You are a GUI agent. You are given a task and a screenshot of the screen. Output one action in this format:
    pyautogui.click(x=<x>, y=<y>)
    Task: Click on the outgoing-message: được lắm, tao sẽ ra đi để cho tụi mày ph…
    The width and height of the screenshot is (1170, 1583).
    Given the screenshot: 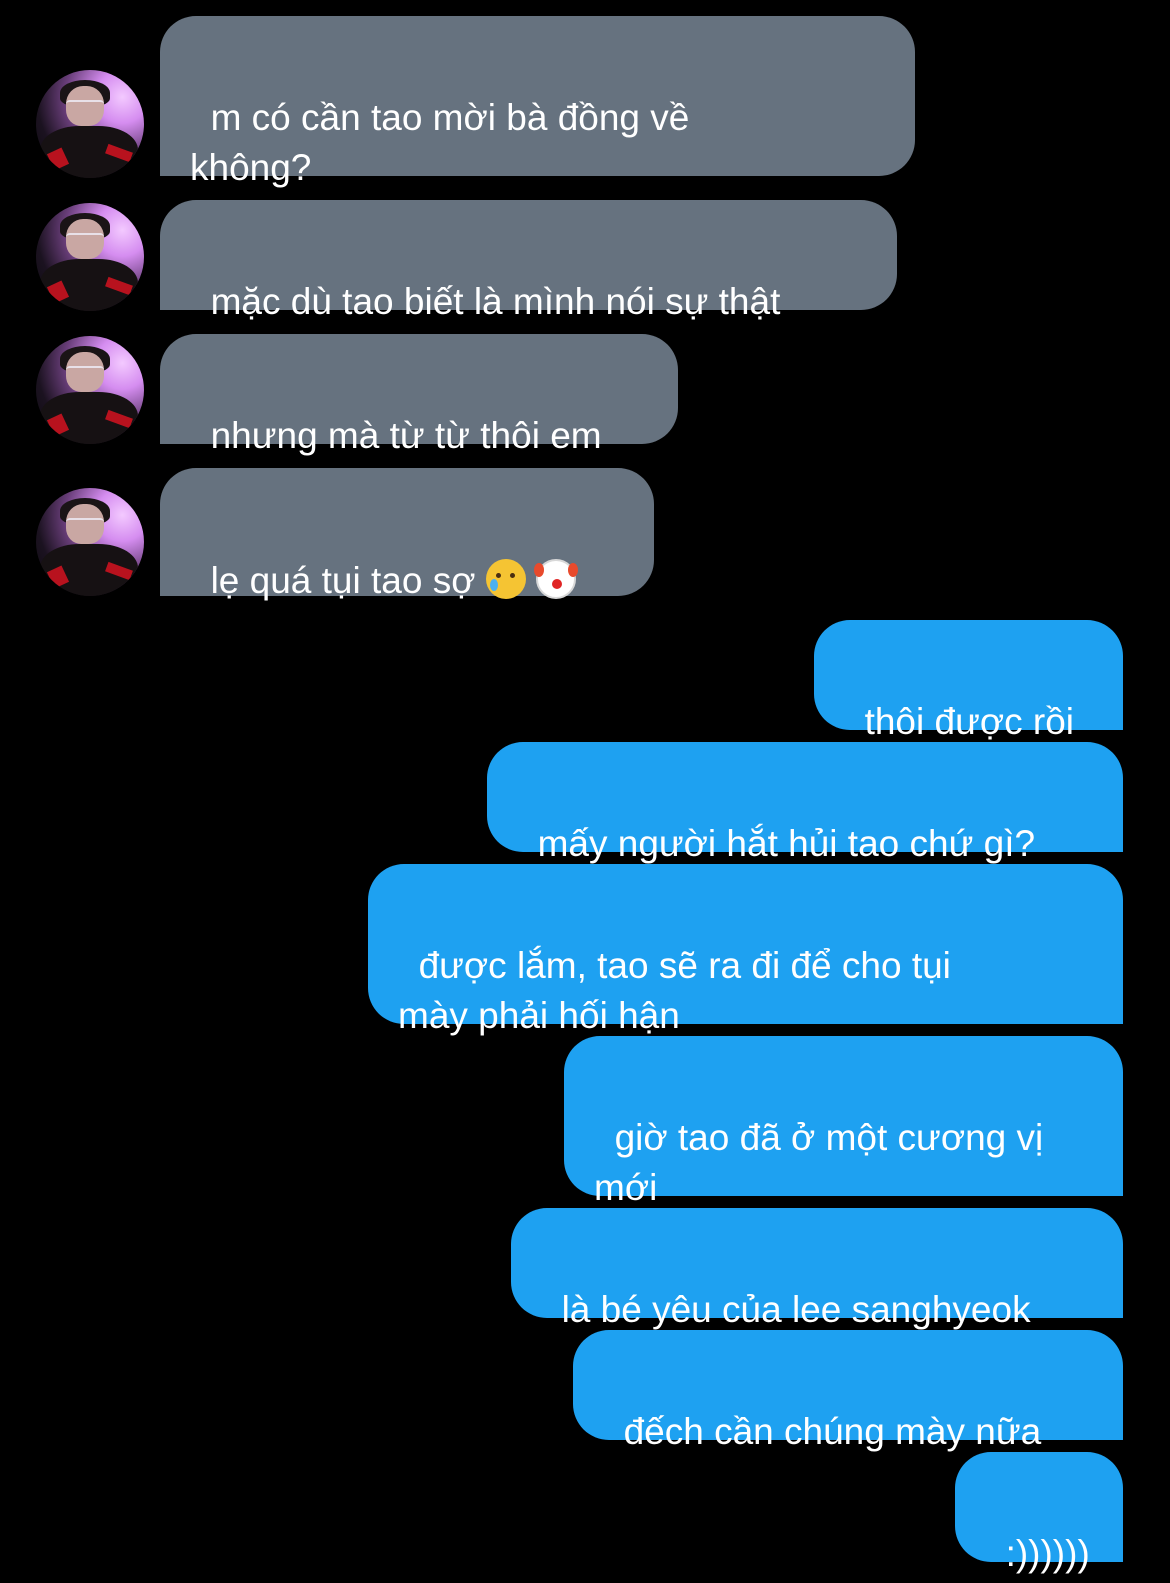 What is the action you would take?
    pyautogui.click(x=745, y=950)
    